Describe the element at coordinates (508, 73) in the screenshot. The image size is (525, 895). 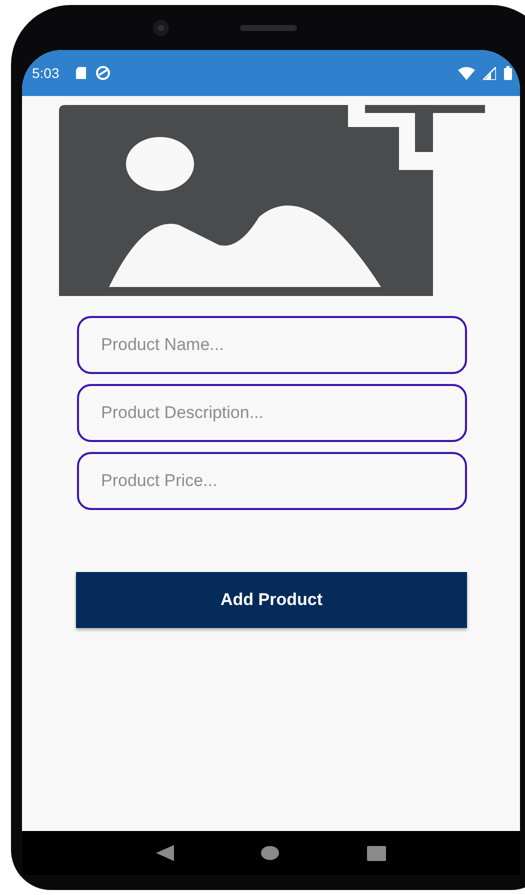
I see `battery-icon` at that location.